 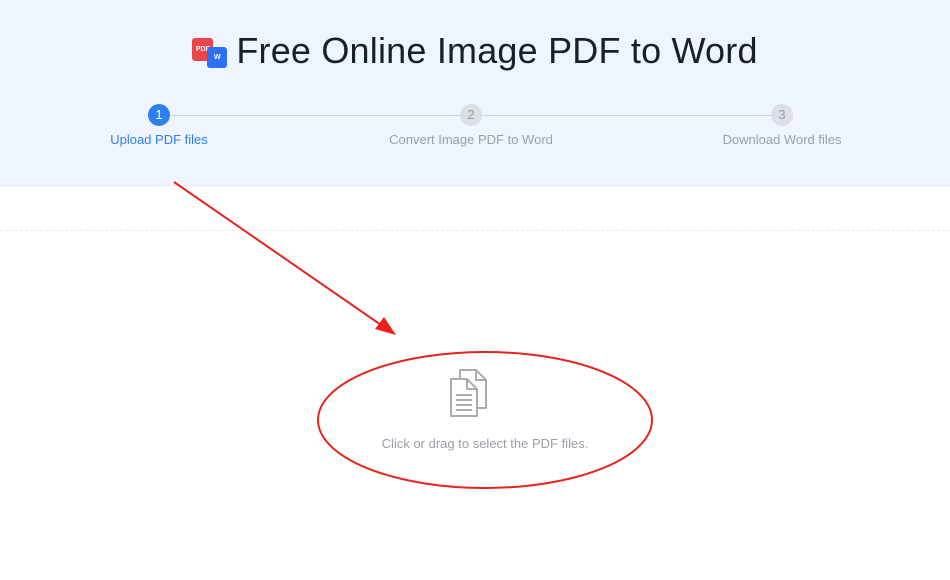 I want to click on documents-icon, so click(x=468, y=393).